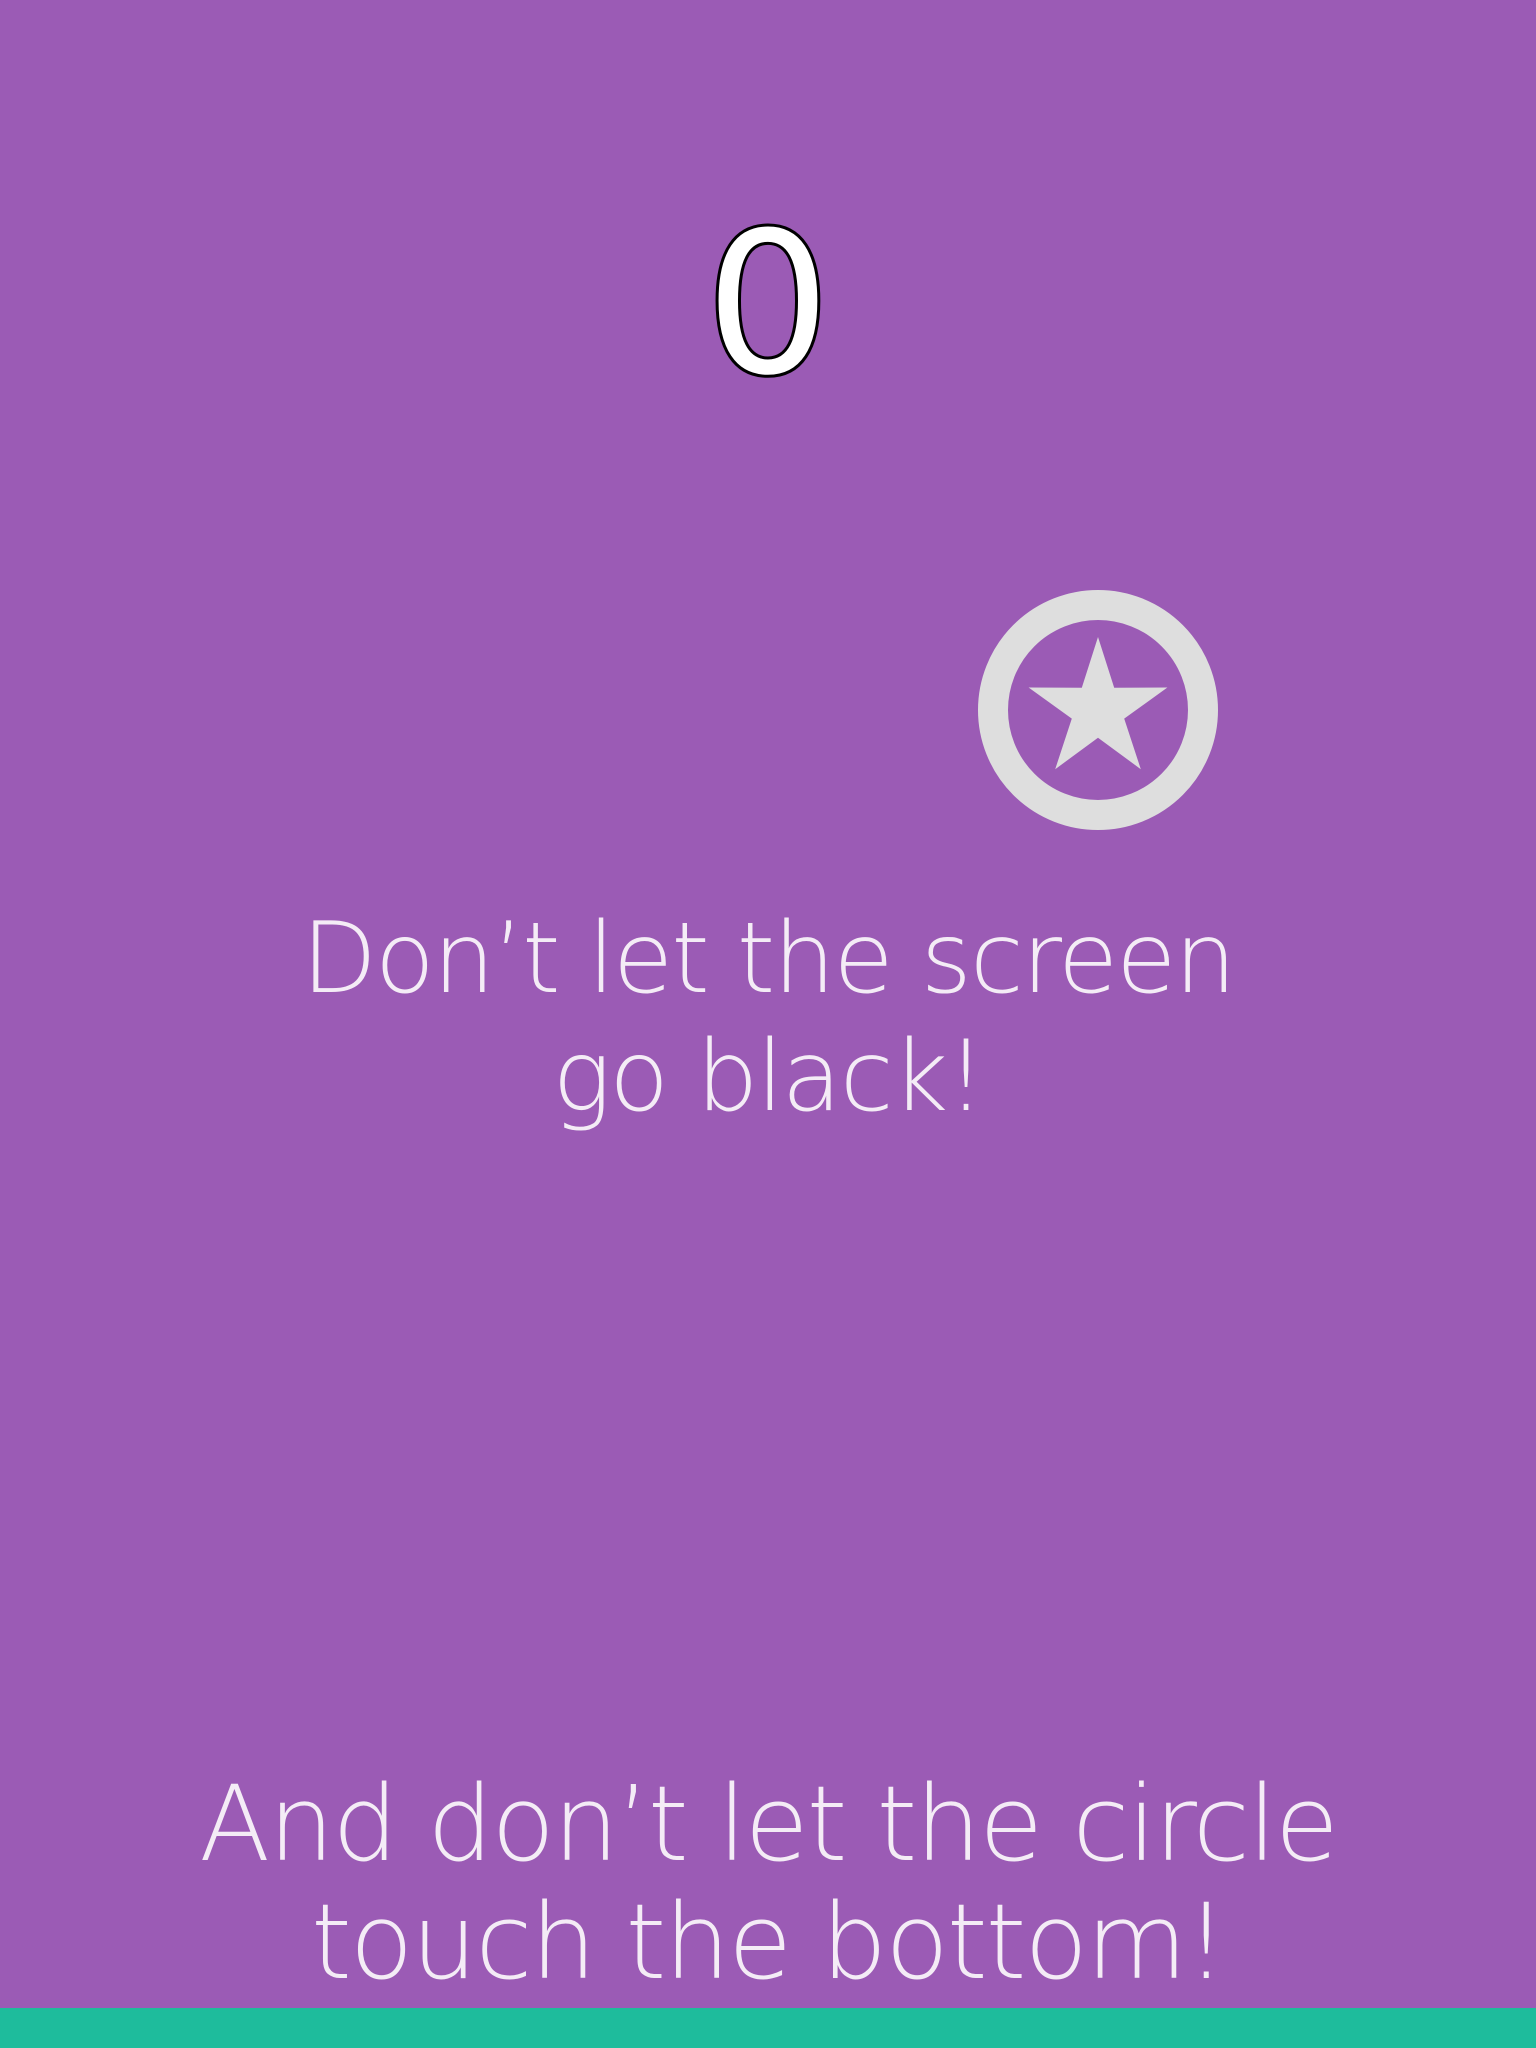 This screenshot has width=1536, height=2048. What do you see at coordinates (768, 1018) in the screenshot?
I see `instruction-screen-black: Don’t let the screen go black!` at bounding box center [768, 1018].